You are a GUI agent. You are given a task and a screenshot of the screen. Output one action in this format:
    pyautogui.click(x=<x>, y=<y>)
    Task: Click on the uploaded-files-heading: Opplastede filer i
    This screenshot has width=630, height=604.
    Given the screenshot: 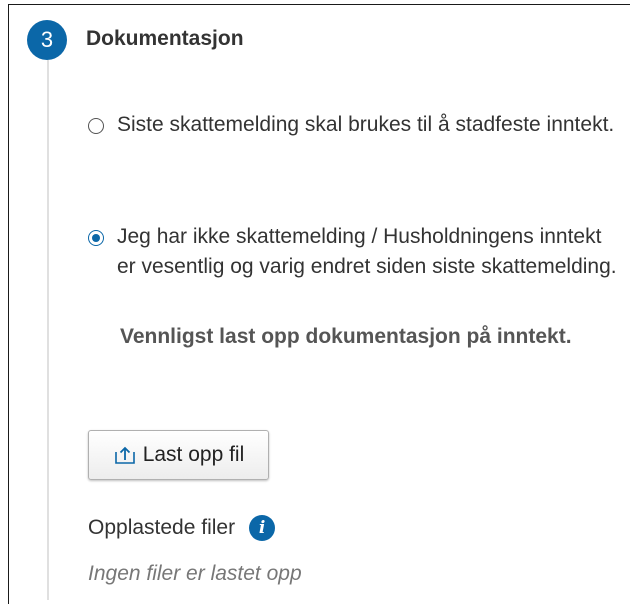 What is the action you would take?
    pyautogui.click(x=182, y=528)
    